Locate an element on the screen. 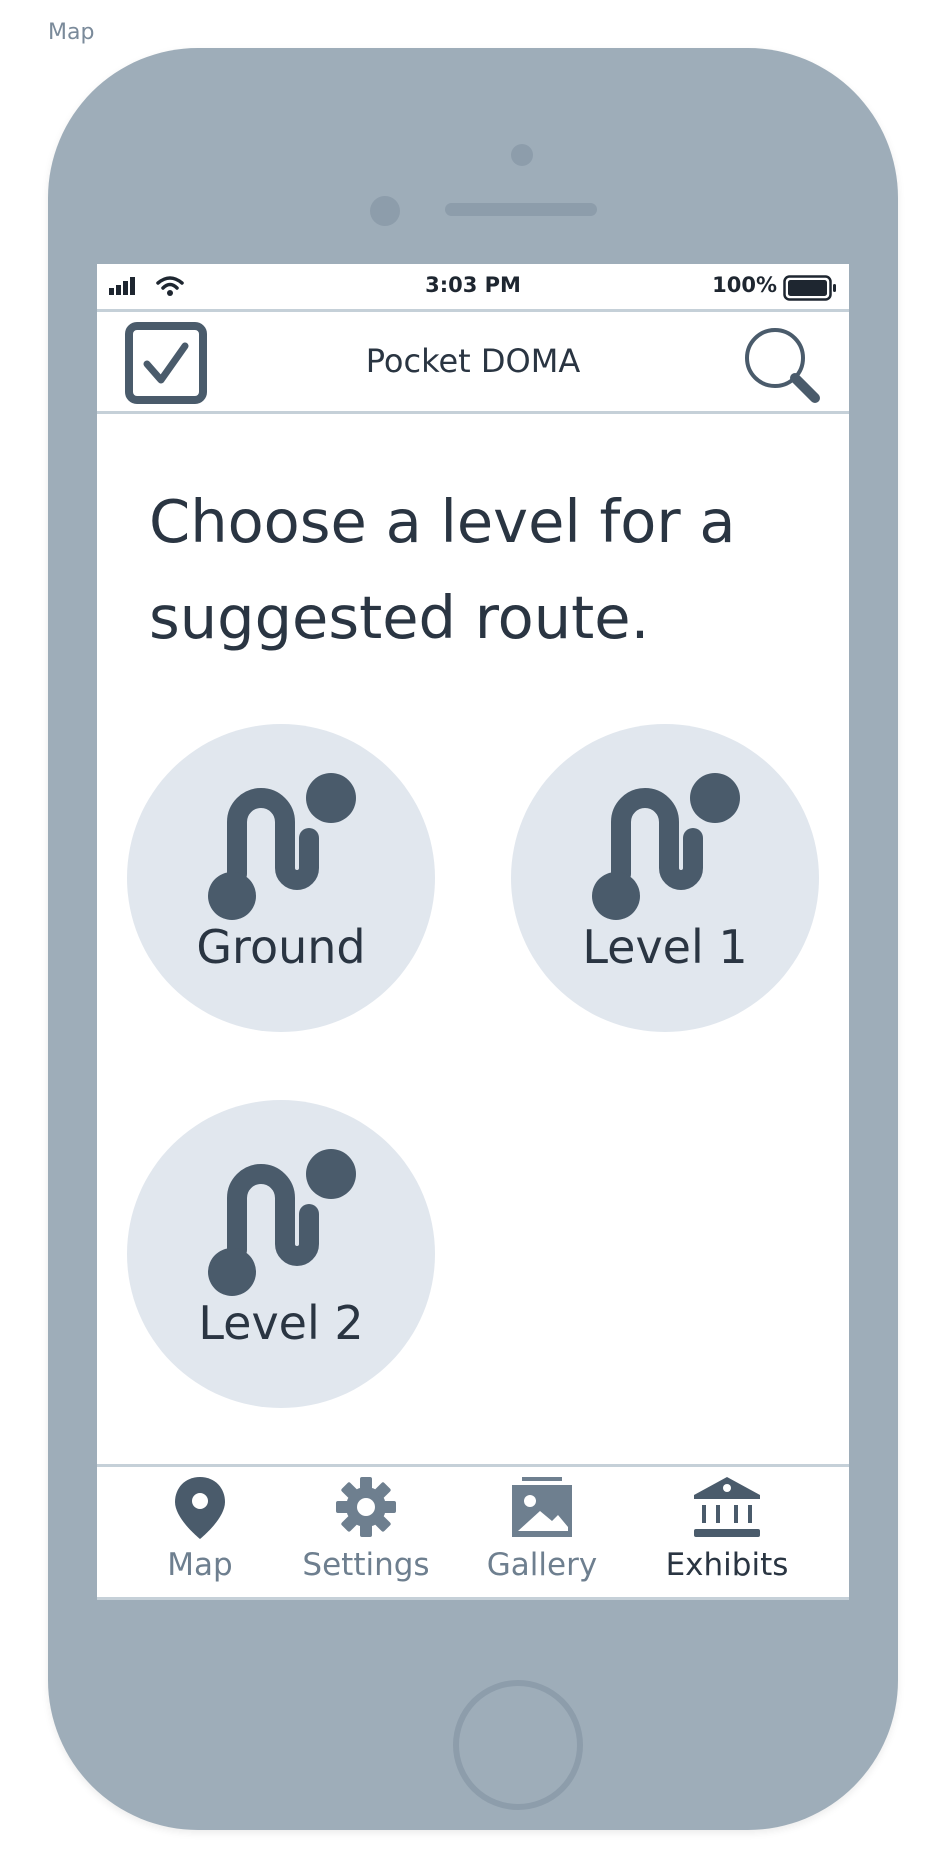 Image resolution: width=944 pixels, height=1872 pixels. tab-bar: Map Settings Gallery Exhibits is located at coordinates (473, 1532).